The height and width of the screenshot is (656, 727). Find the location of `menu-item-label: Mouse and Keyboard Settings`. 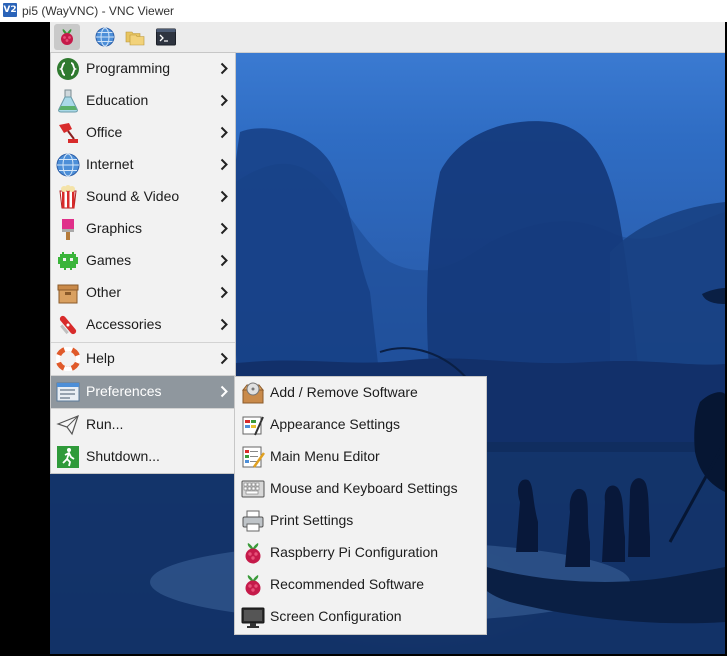

menu-item-label: Mouse and Keyboard Settings is located at coordinates (364, 488).